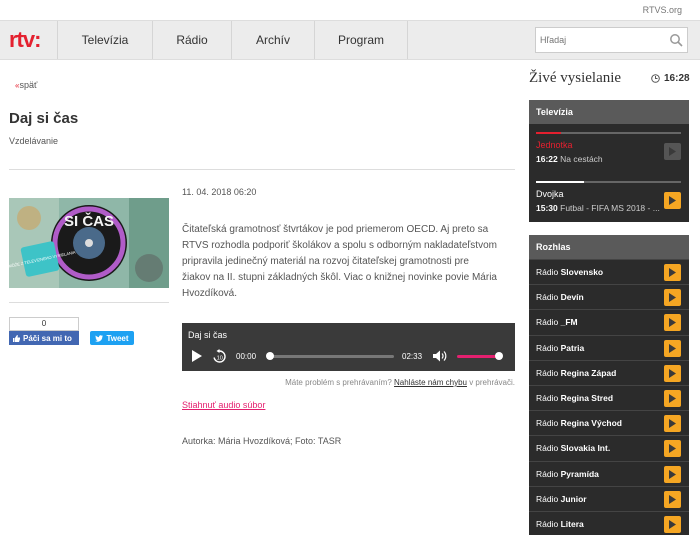  Describe the element at coordinates (609, 523) in the screenshot. I see `radio-station-row: Rádio Litera` at that location.